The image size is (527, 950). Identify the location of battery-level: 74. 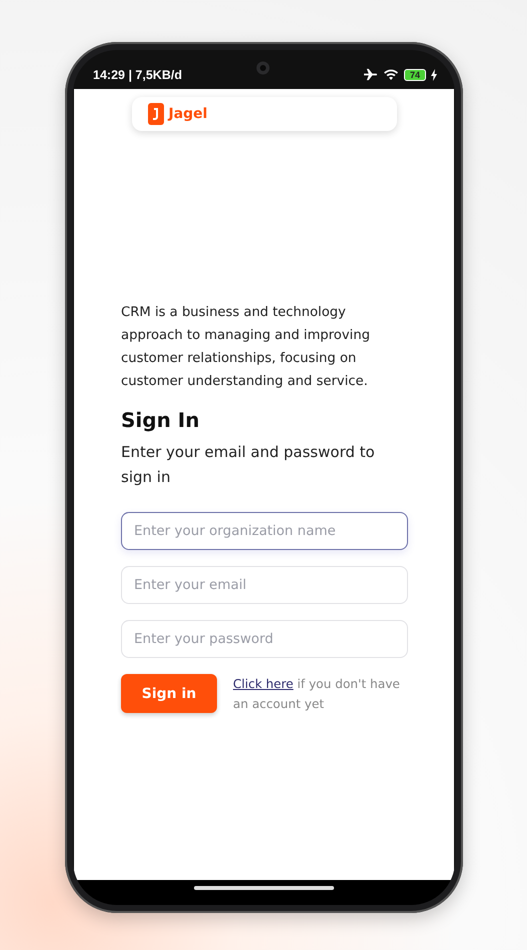
(415, 74).